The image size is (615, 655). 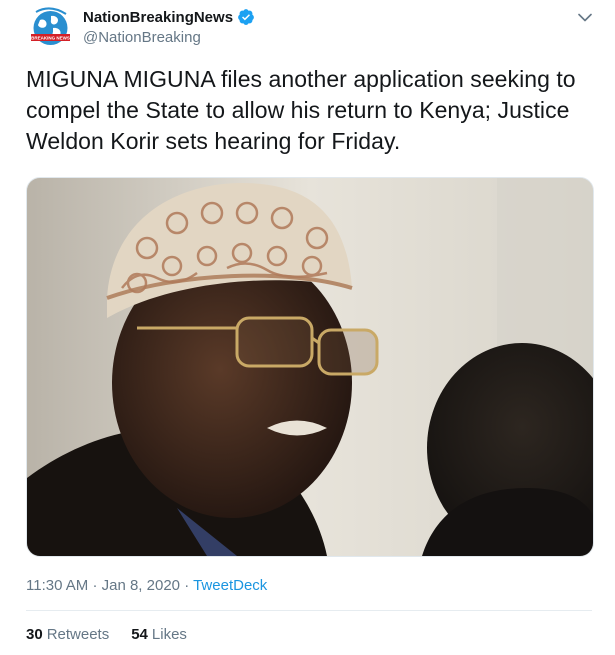 I want to click on avatar: BREAKING NEWS, so click(x=50, y=30).